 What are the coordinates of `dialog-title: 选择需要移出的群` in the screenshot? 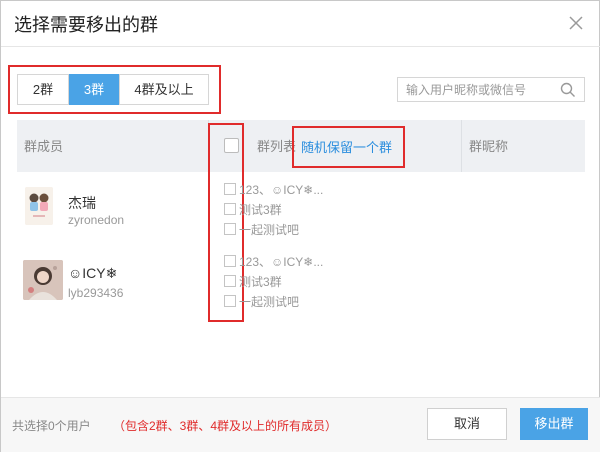 It's located at (86, 25).